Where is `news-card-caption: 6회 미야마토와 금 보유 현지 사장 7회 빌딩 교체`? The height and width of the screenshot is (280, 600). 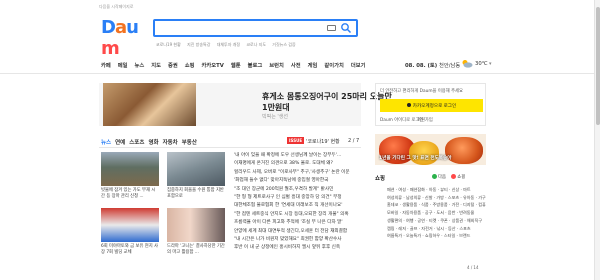 news-card-caption: 6회 미야마토와 금 보유 현지 사장 7회 빌딩 교체 is located at coordinates (129, 249).